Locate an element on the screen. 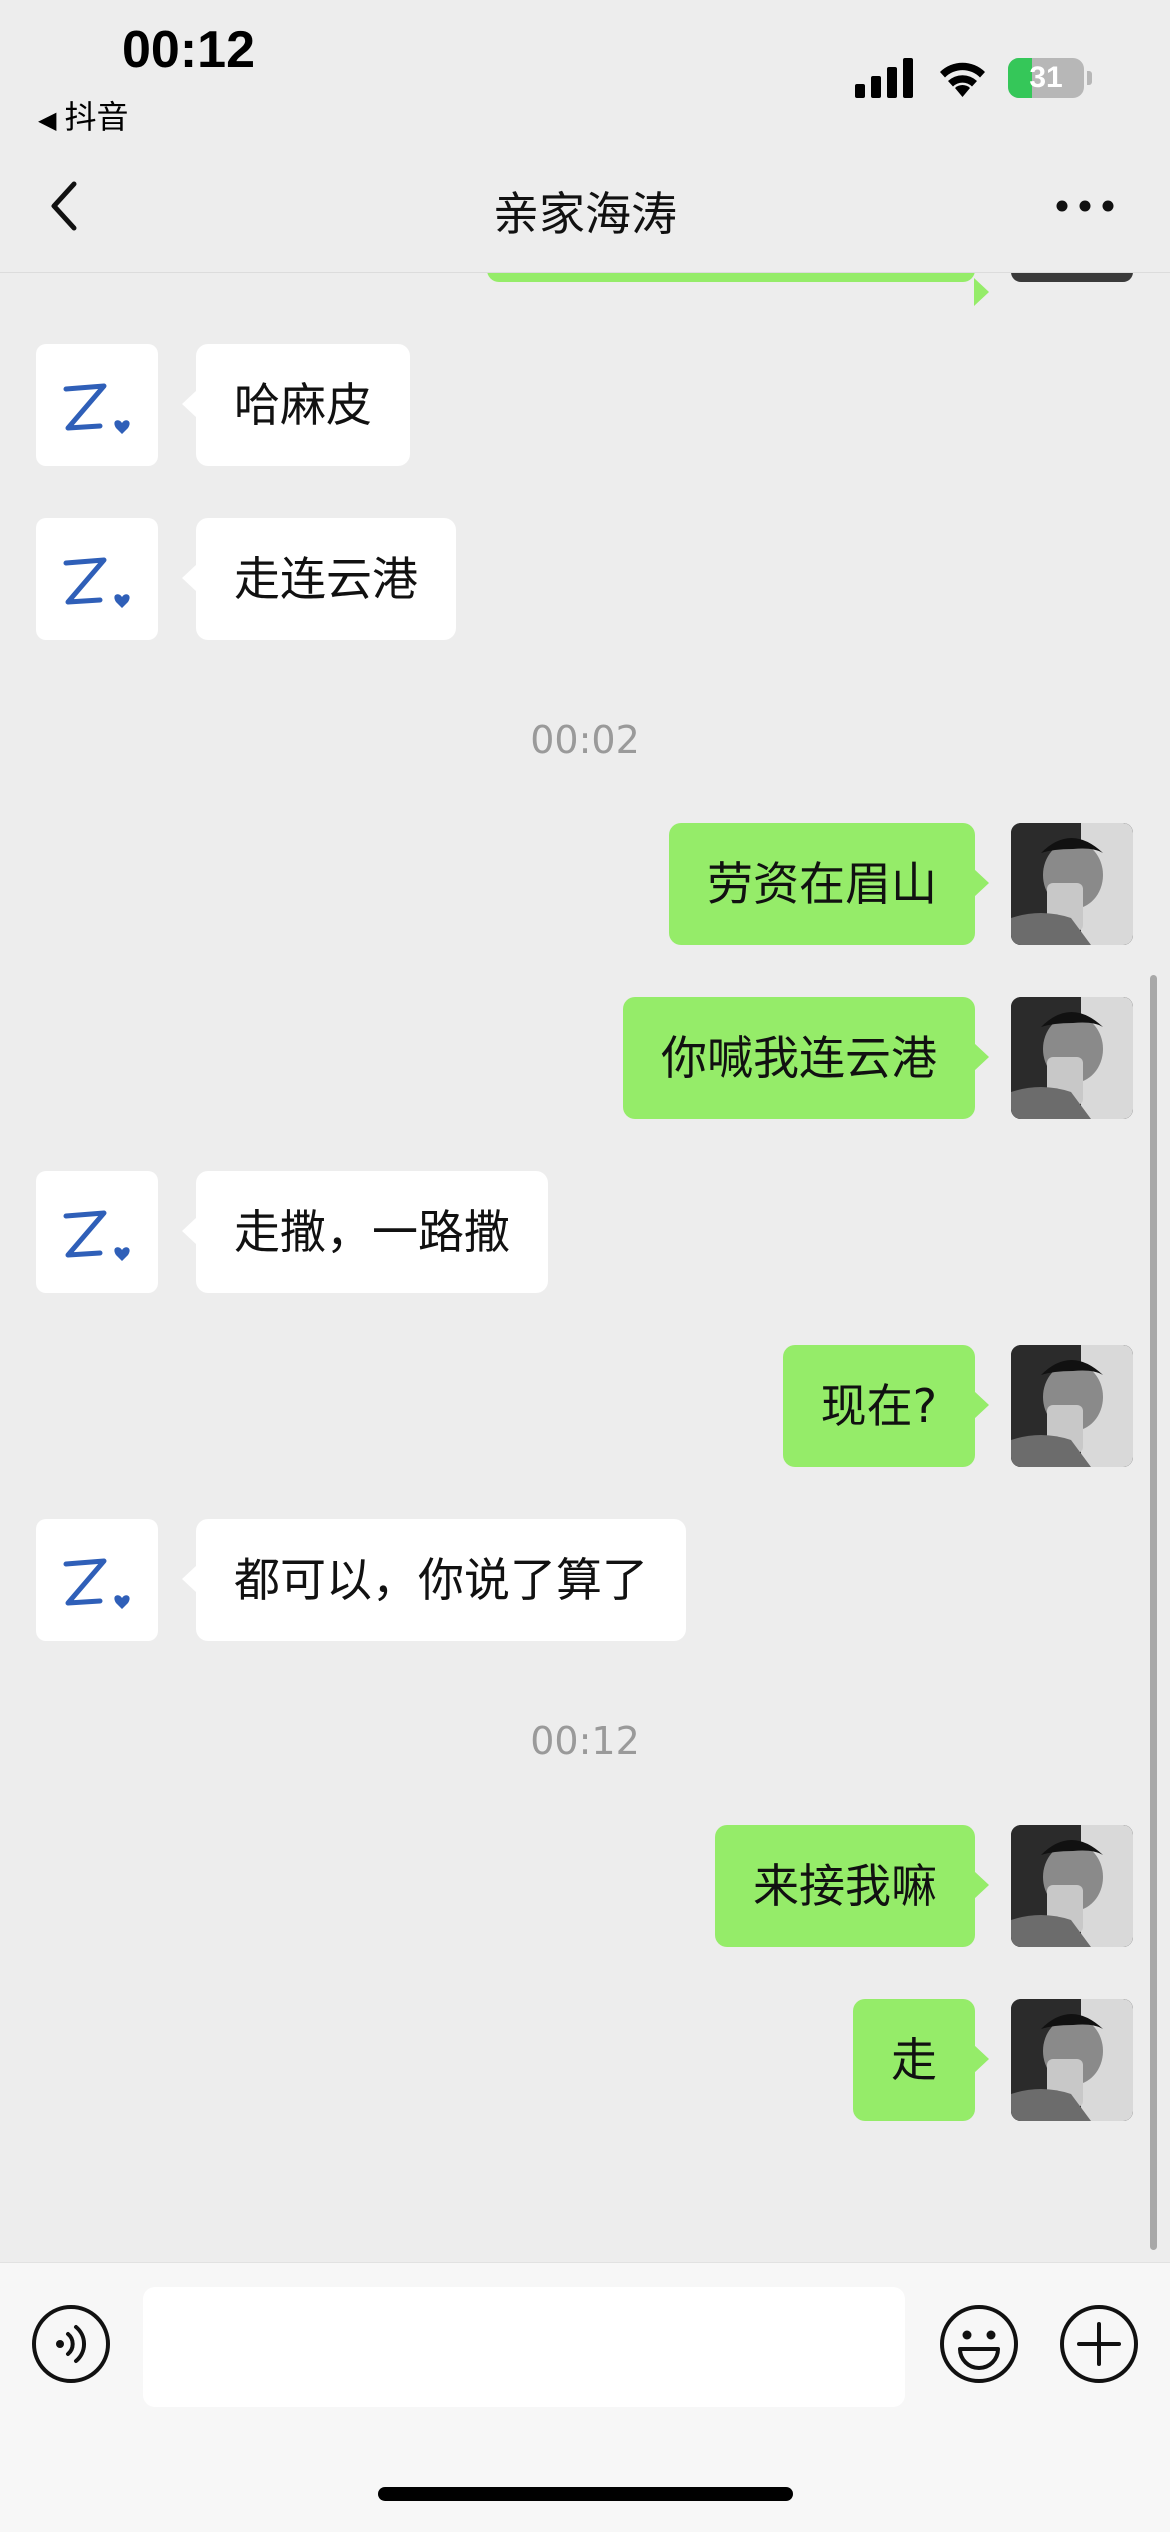 This screenshot has height=2532, width=1170. incoming-message-bubble: 走连云港 is located at coordinates (319, 579).